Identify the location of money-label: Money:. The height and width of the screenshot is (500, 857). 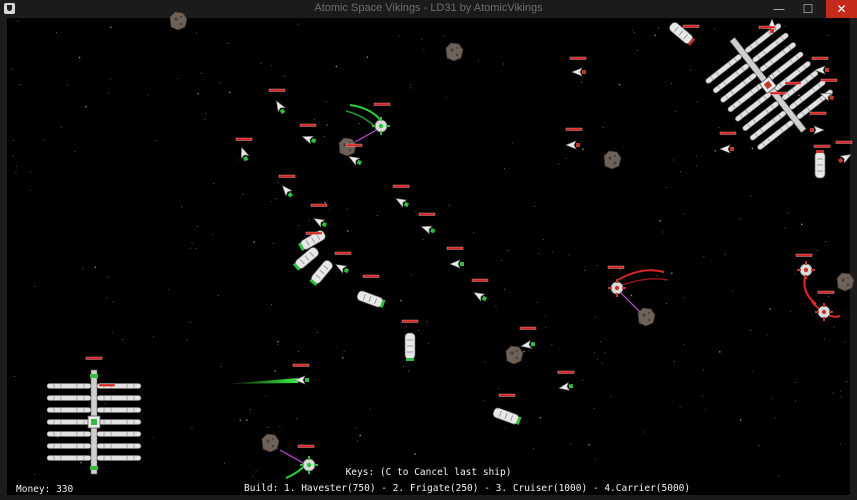
(33, 489).